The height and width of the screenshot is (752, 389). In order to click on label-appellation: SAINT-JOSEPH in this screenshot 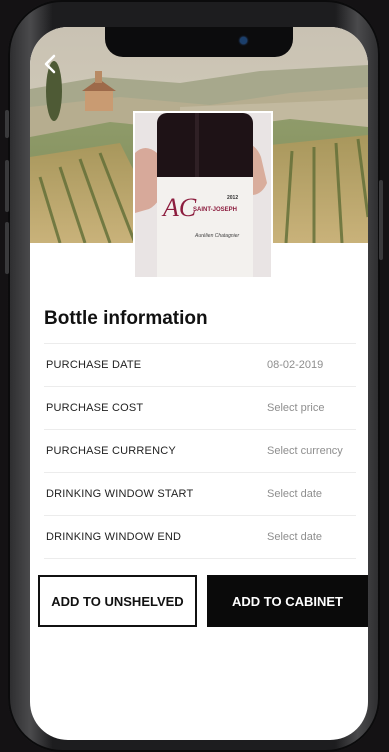, I will do `click(215, 210)`.